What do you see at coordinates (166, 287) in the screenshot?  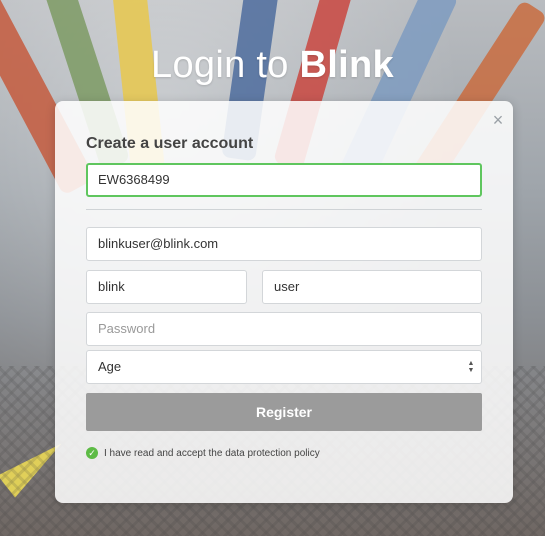 I see `first-name-input: blink` at bounding box center [166, 287].